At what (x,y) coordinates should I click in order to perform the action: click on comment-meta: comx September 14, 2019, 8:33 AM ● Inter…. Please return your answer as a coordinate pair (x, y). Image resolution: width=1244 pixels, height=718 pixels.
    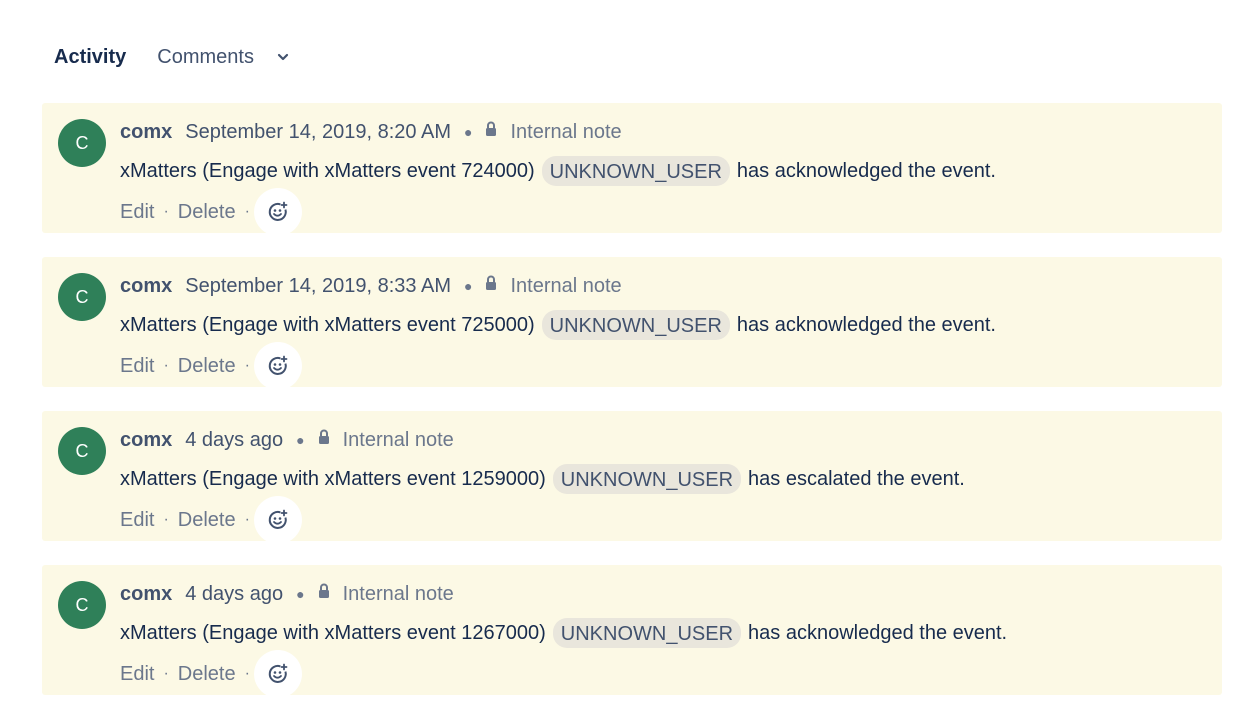
    Looking at the image, I should click on (371, 286).